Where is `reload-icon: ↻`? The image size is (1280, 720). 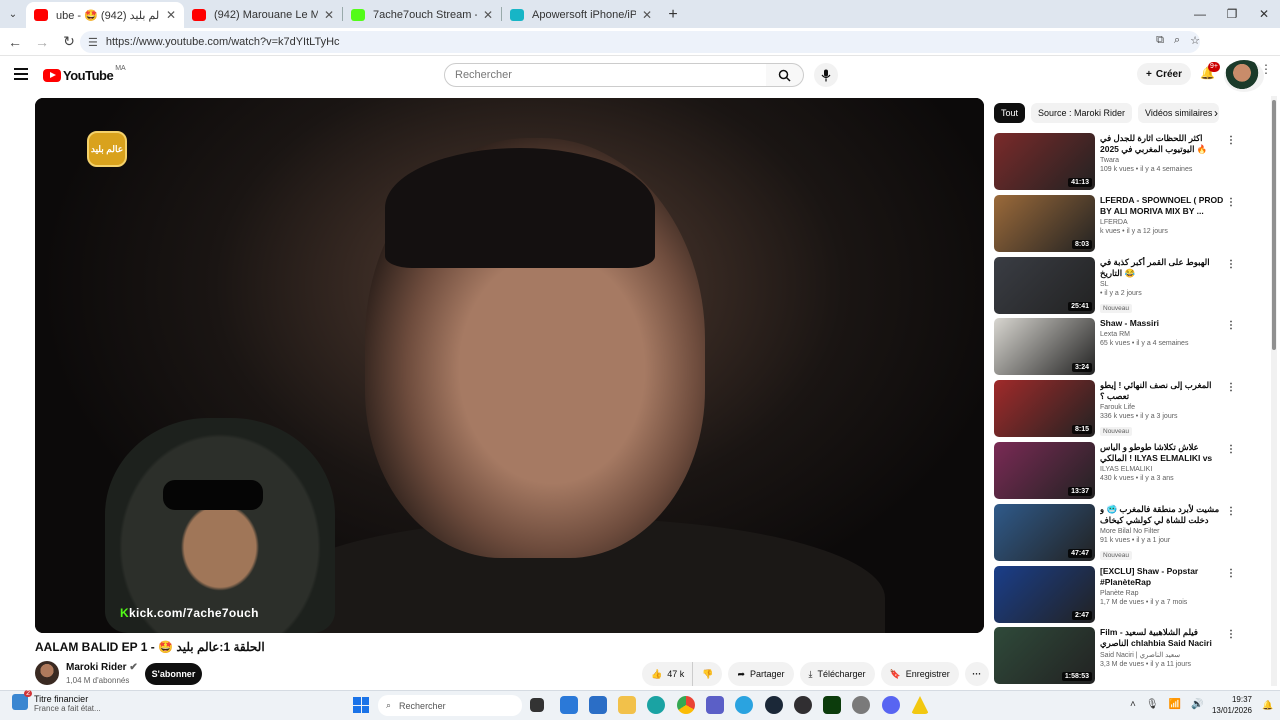 reload-icon: ↻ is located at coordinates (69, 41).